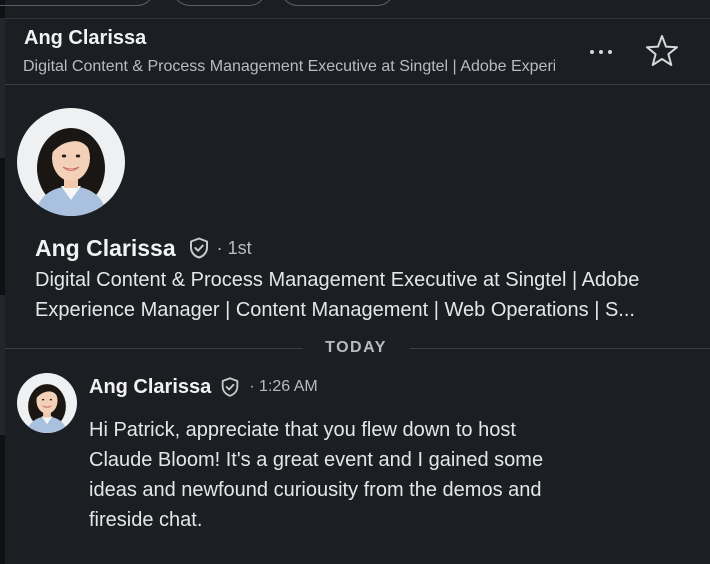 The height and width of the screenshot is (564, 710). I want to click on message-line: fireside chat., so click(146, 520).